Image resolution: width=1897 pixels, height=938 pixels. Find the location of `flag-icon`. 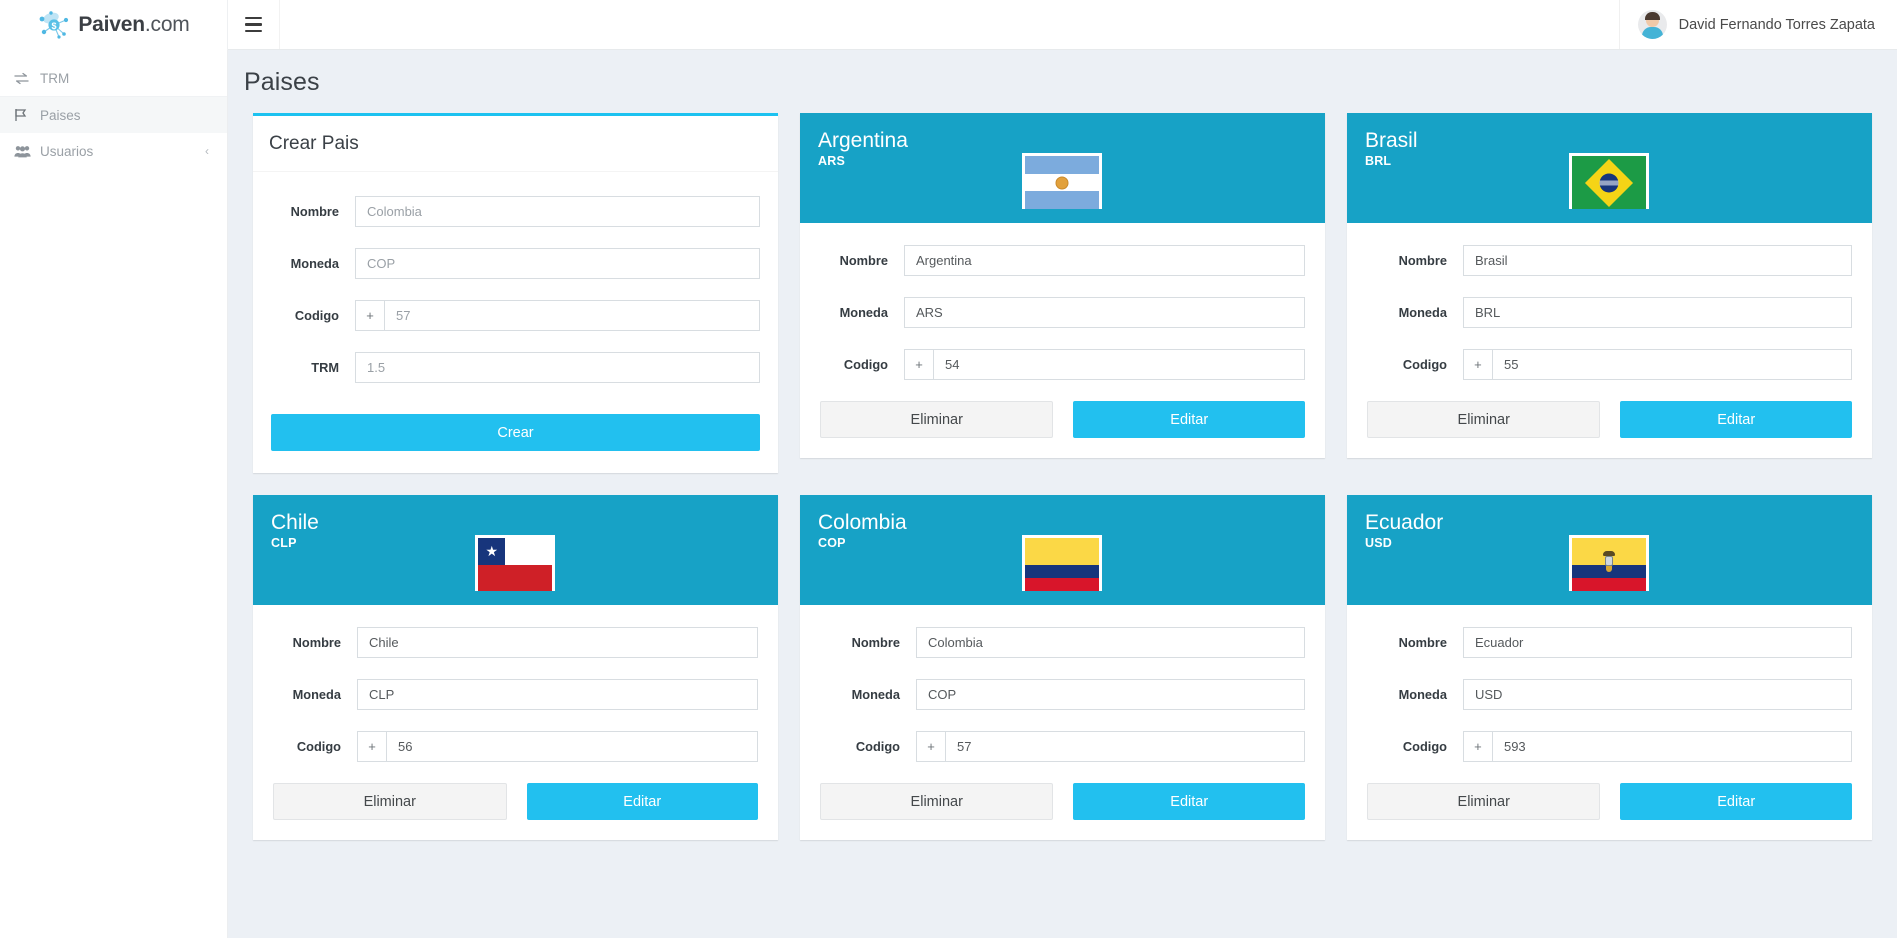

flag-icon is located at coordinates (27, 115).